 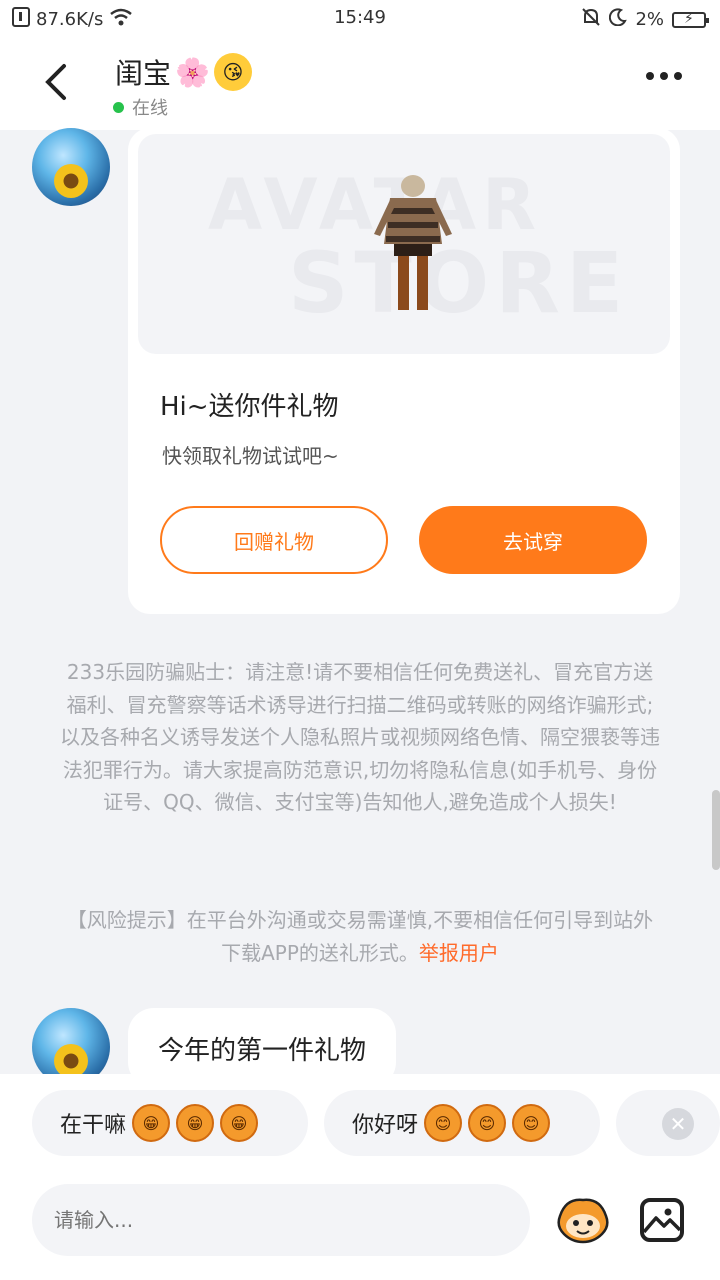 I want to click on gift-preview-image: AVATAR STORE, so click(x=404, y=244).